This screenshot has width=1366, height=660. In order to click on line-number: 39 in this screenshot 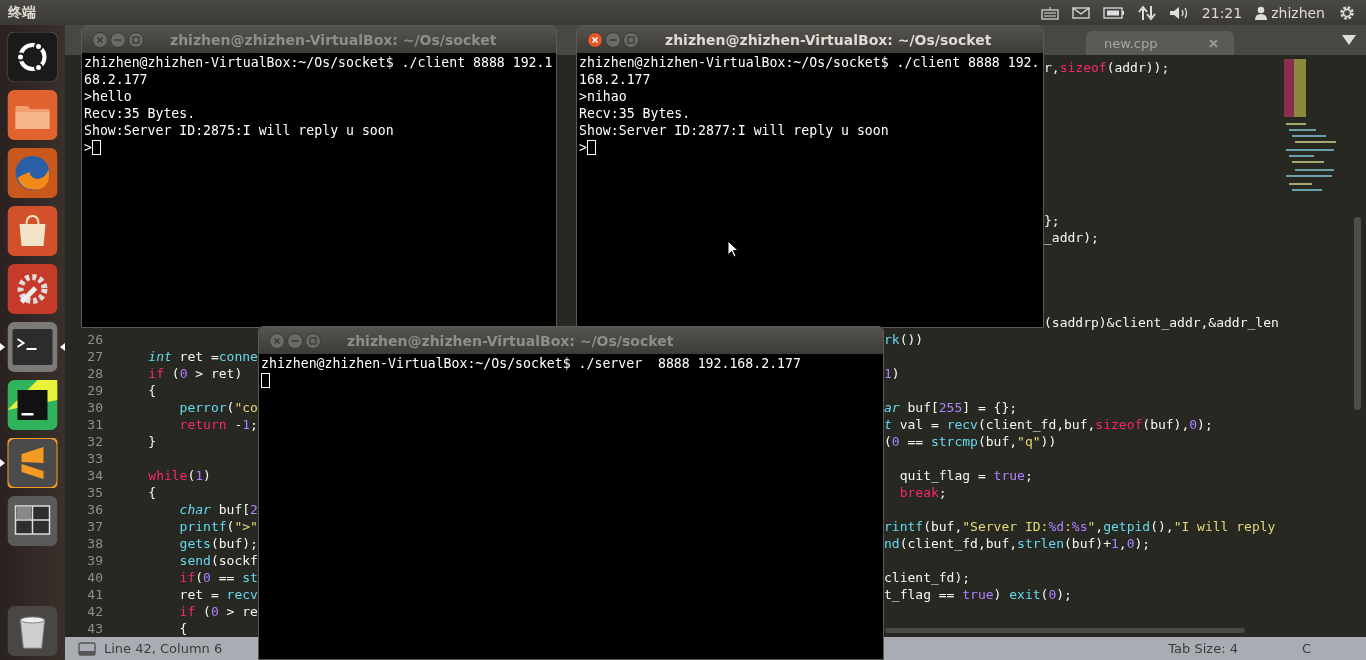, I will do `click(95, 560)`.